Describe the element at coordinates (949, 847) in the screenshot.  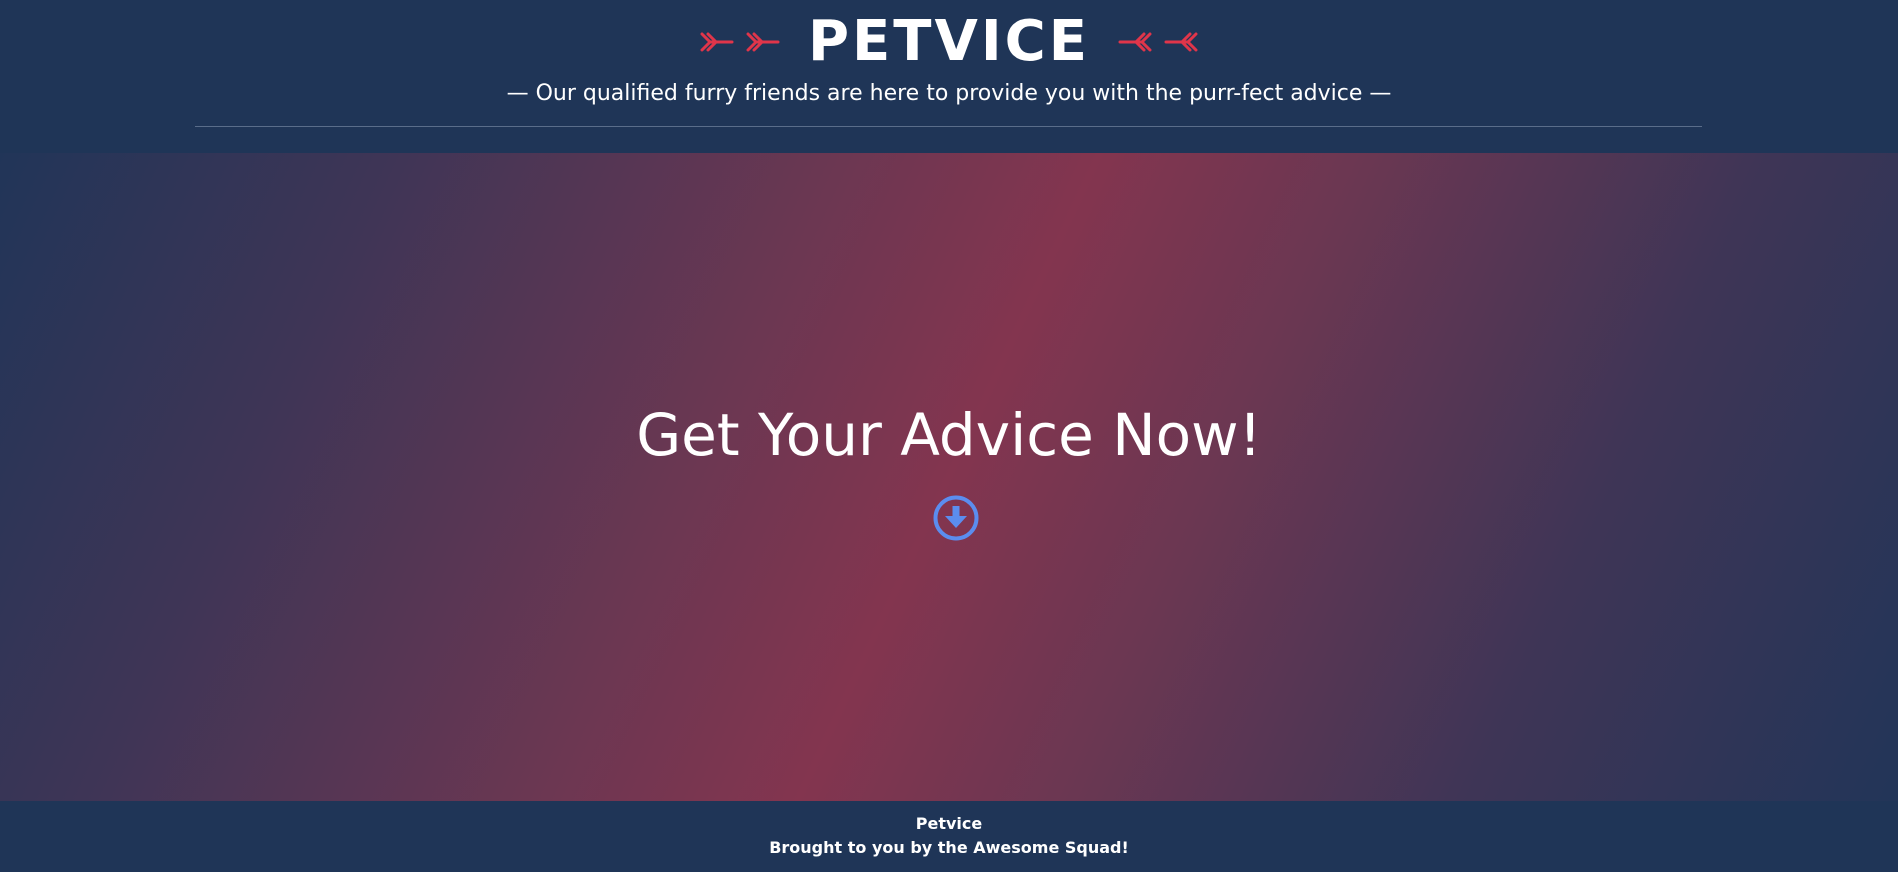
I see `footer-credit: Brought to you by the Awesome Squad!` at that location.